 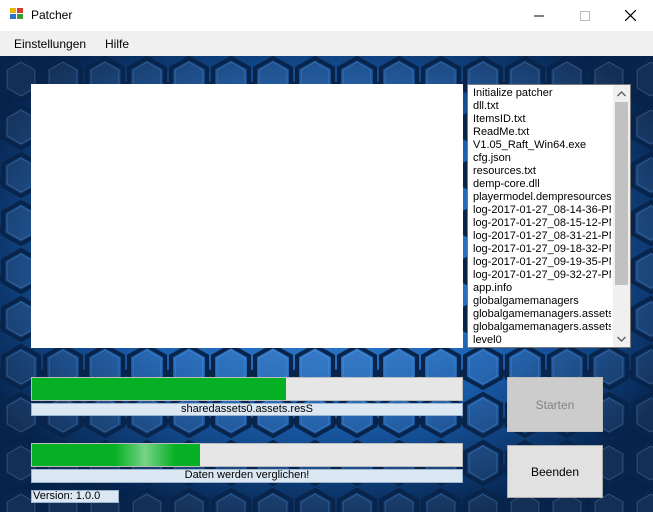 I want to click on list-item: log-2017-01-27_08-31-21-PM, so click(x=542, y=236).